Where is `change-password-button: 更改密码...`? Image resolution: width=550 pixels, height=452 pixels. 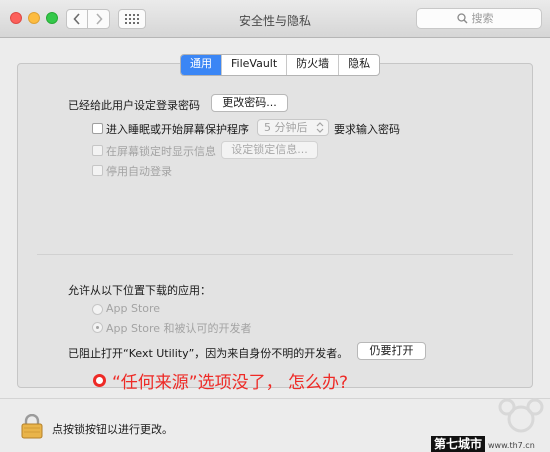
change-password-button: 更改密码... is located at coordinates (249, 103).